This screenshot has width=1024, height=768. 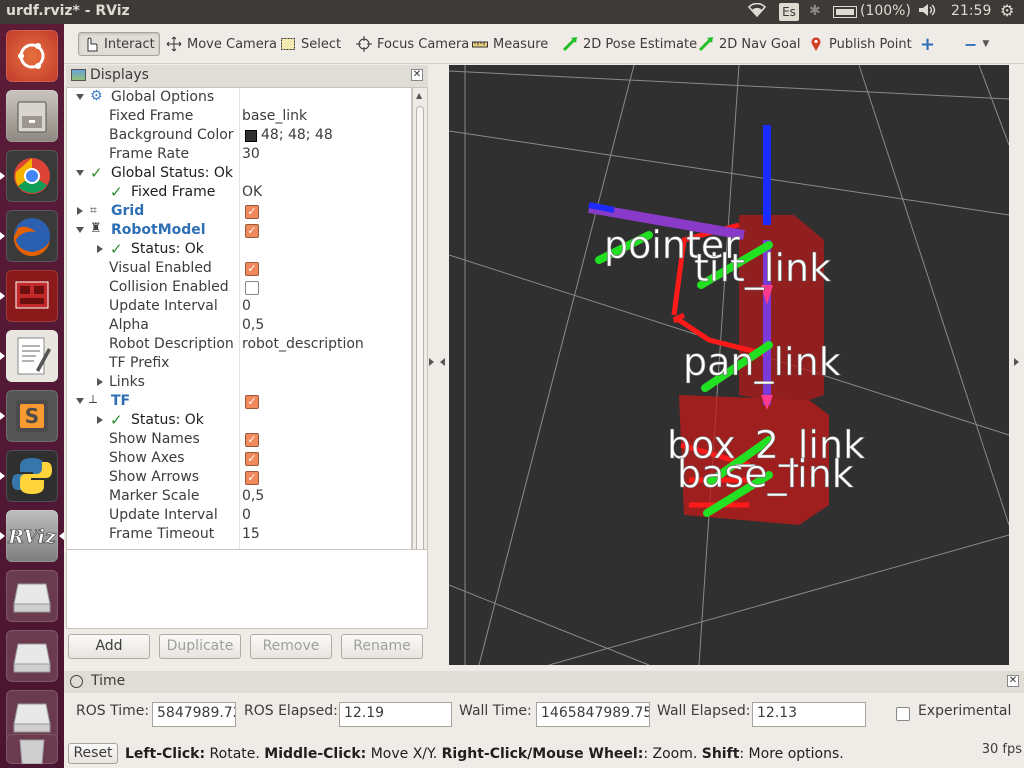 I want to click on keyboard-layout-indicator: Es, so click(x=789, y=12).